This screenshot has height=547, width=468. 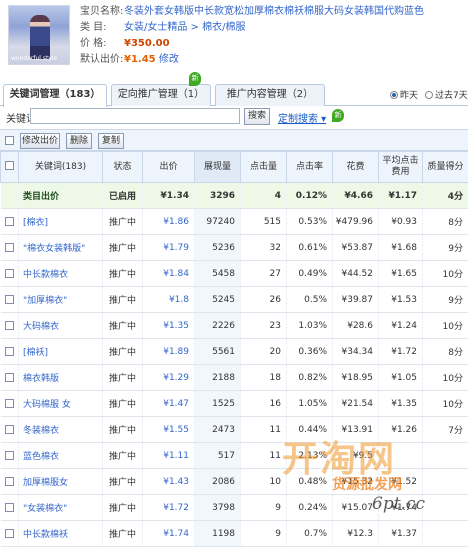 I want to click on keyword-cell: 大码棉衣, so click(x=61, y=326).